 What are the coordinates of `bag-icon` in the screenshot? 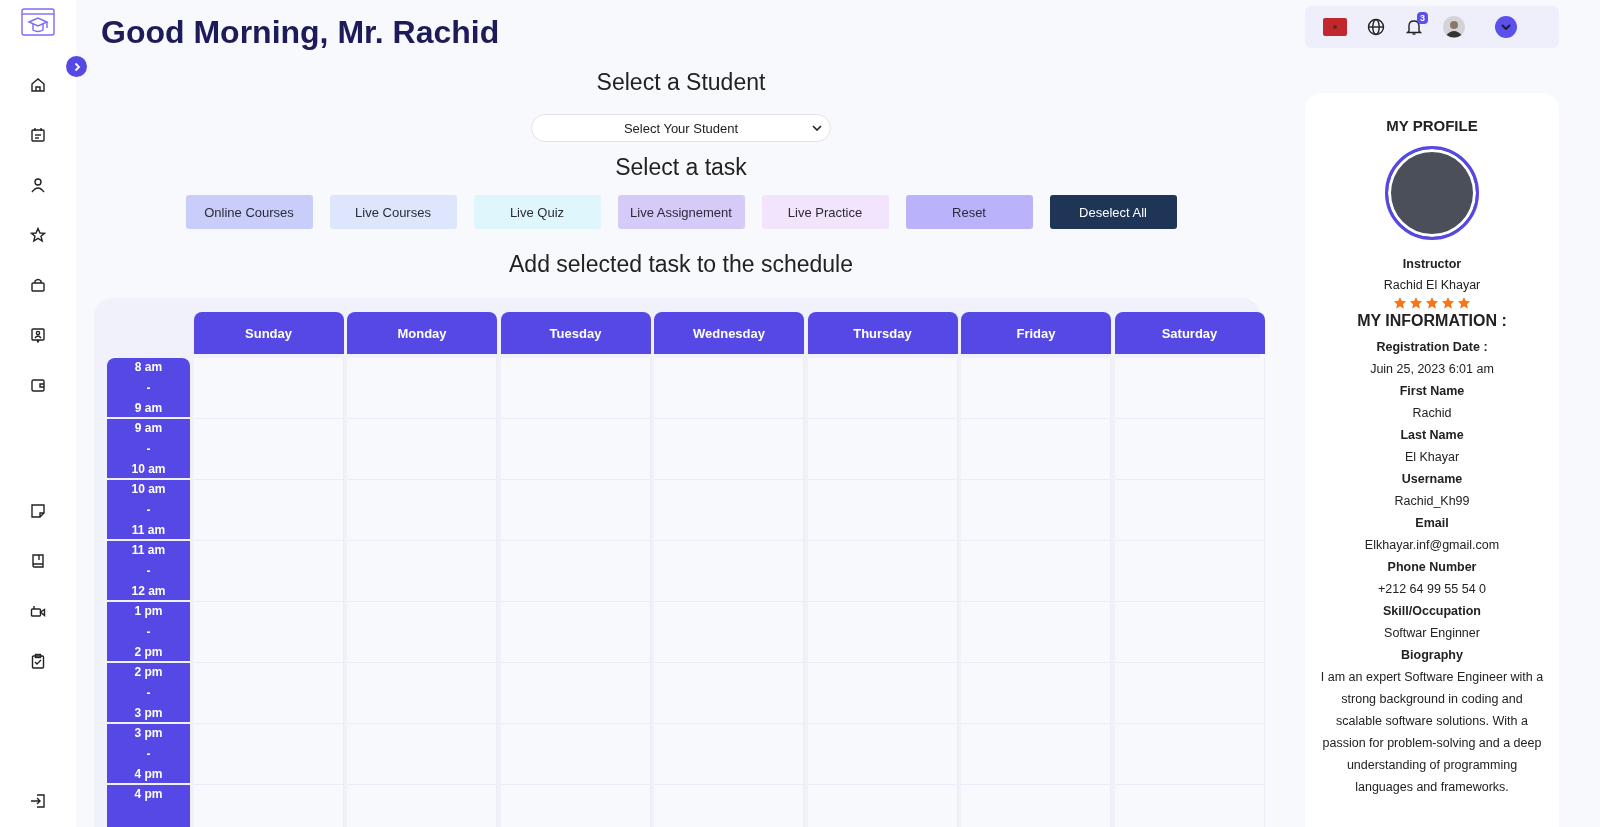 It's located at (38, 285).